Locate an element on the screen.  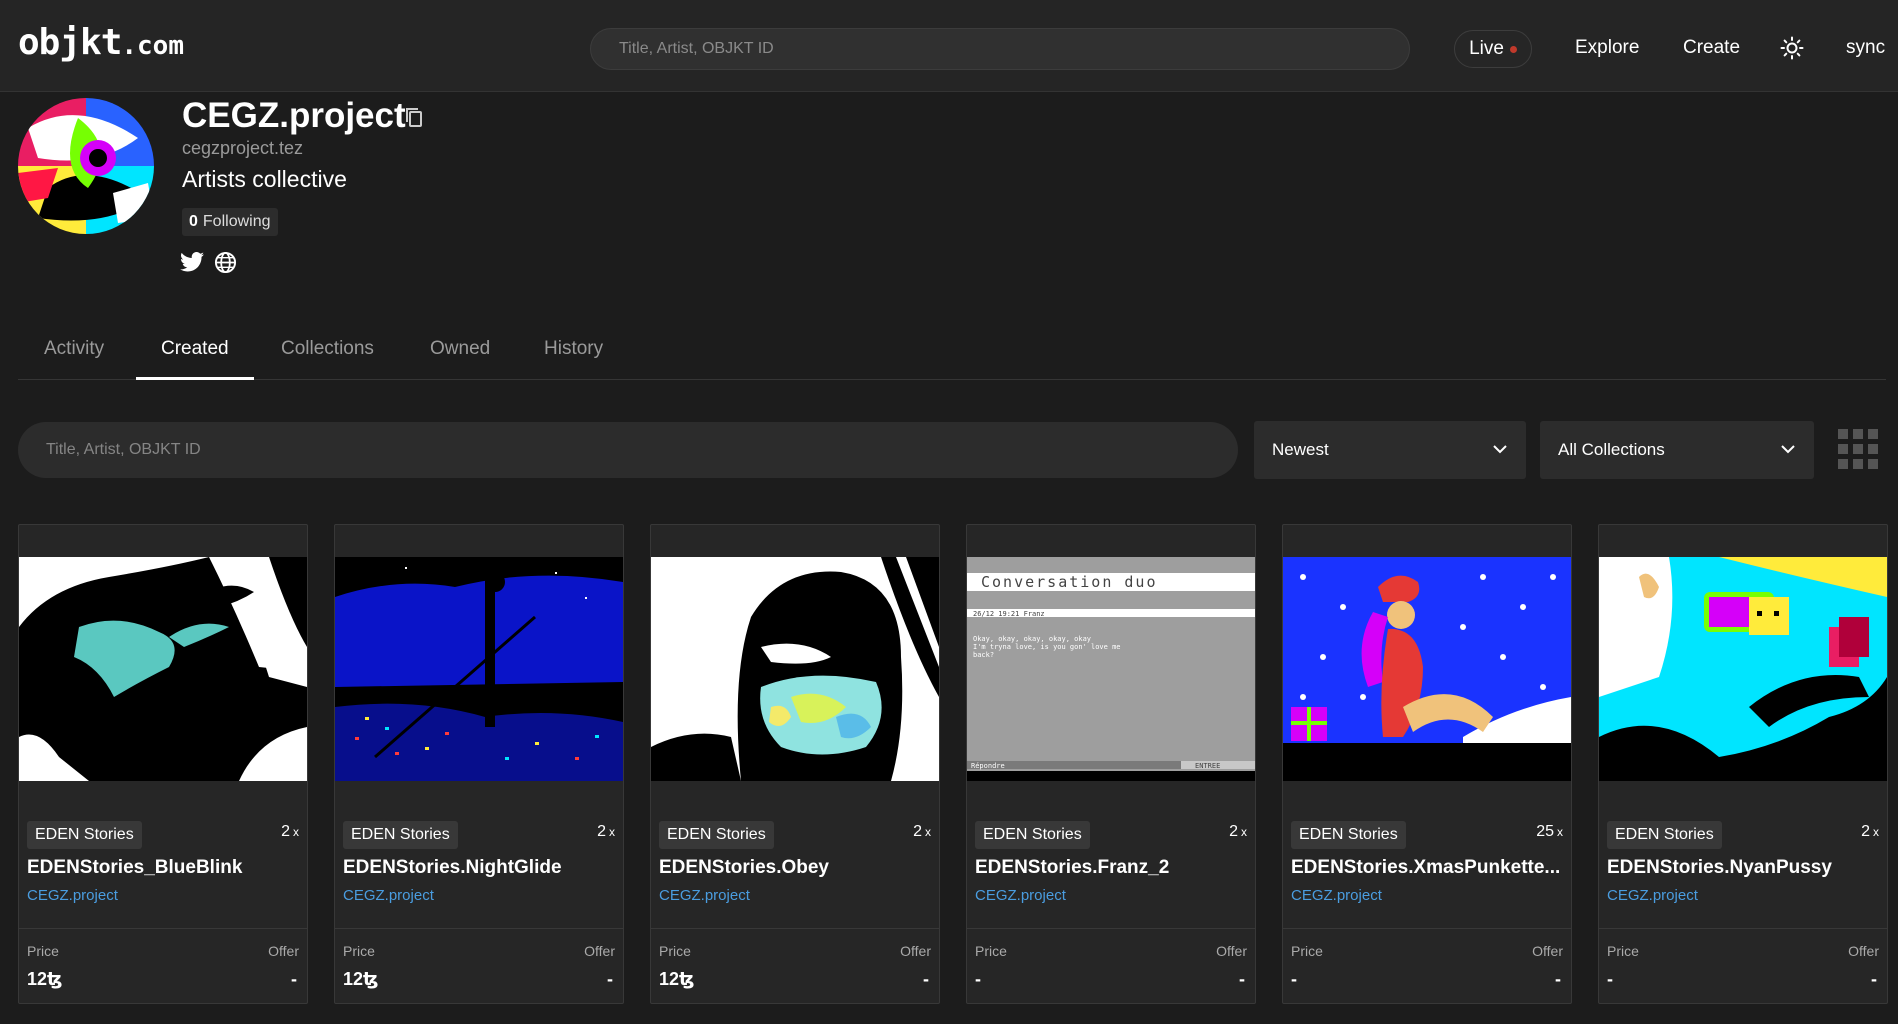
artwork-title: EDENStories.Obey is located at coordinates (796, 868).